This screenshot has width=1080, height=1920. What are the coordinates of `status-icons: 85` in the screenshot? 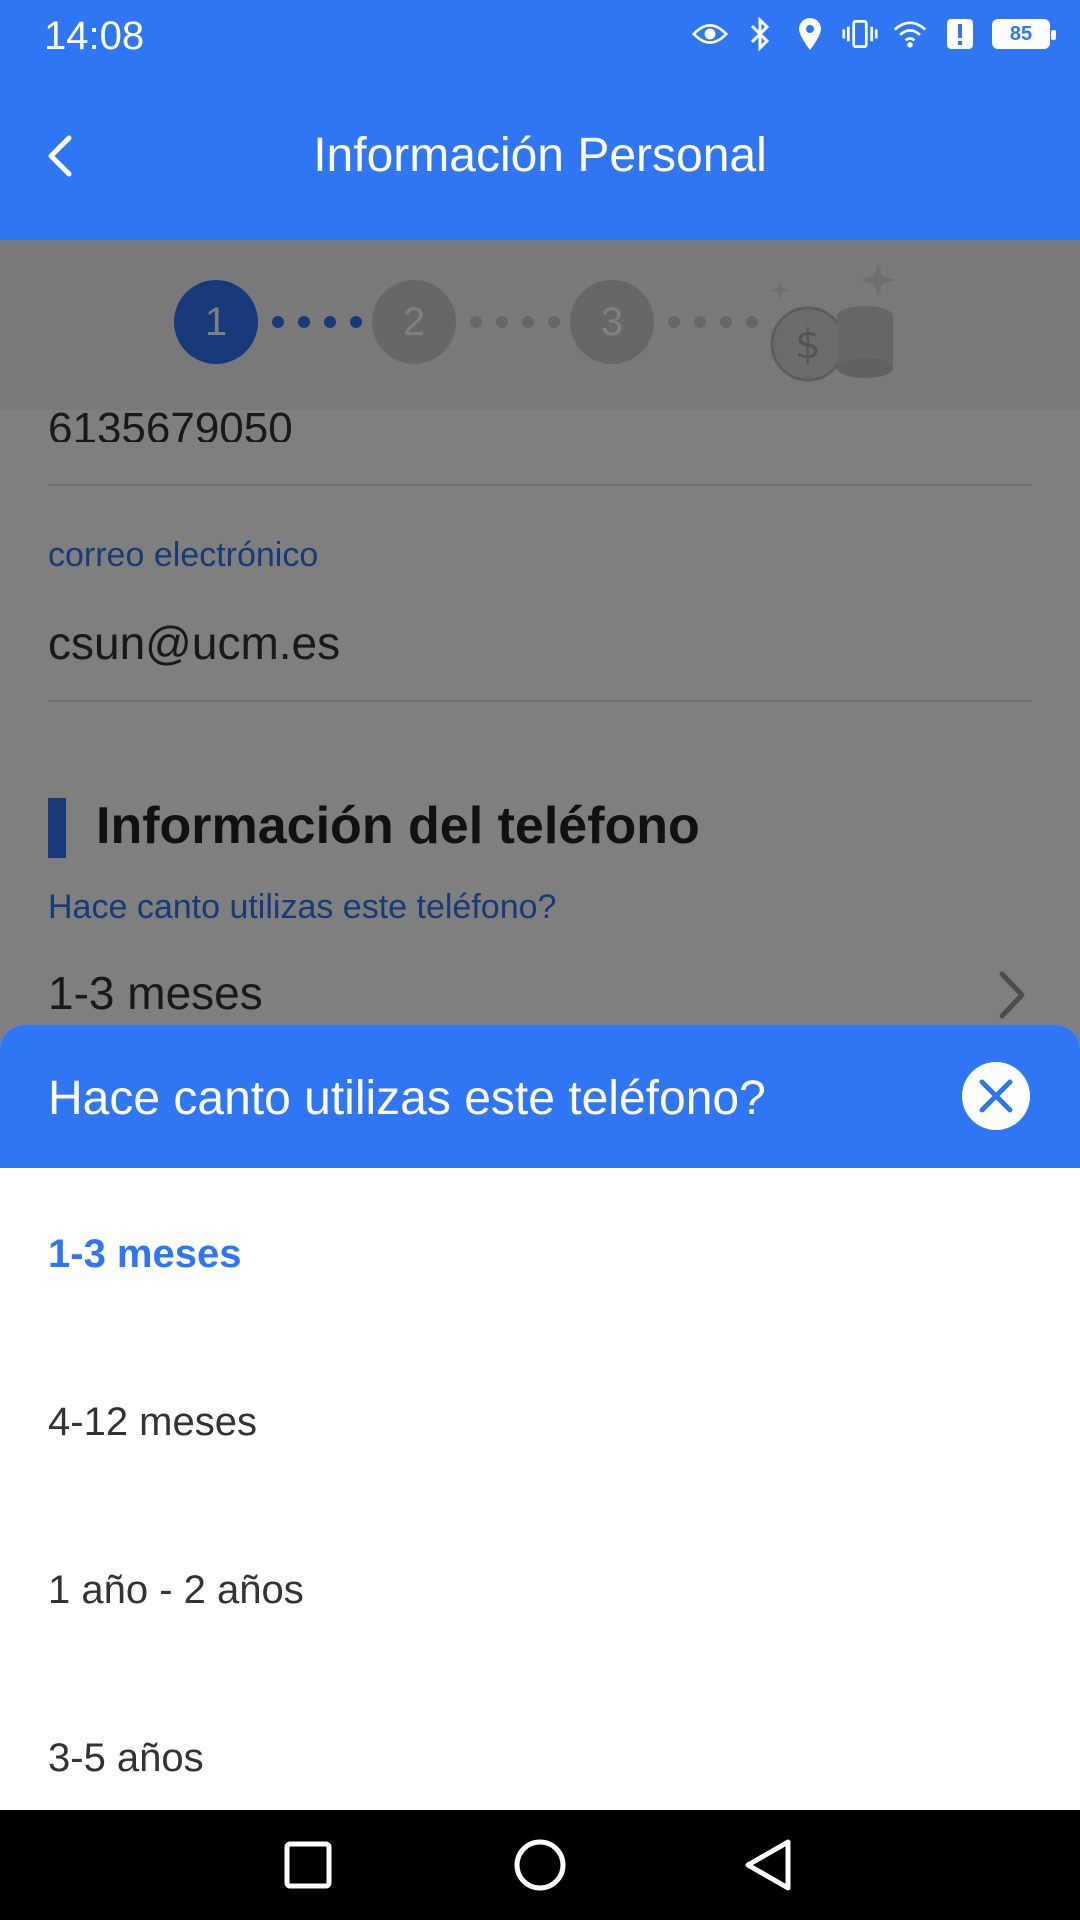 It's located at (874, 34).